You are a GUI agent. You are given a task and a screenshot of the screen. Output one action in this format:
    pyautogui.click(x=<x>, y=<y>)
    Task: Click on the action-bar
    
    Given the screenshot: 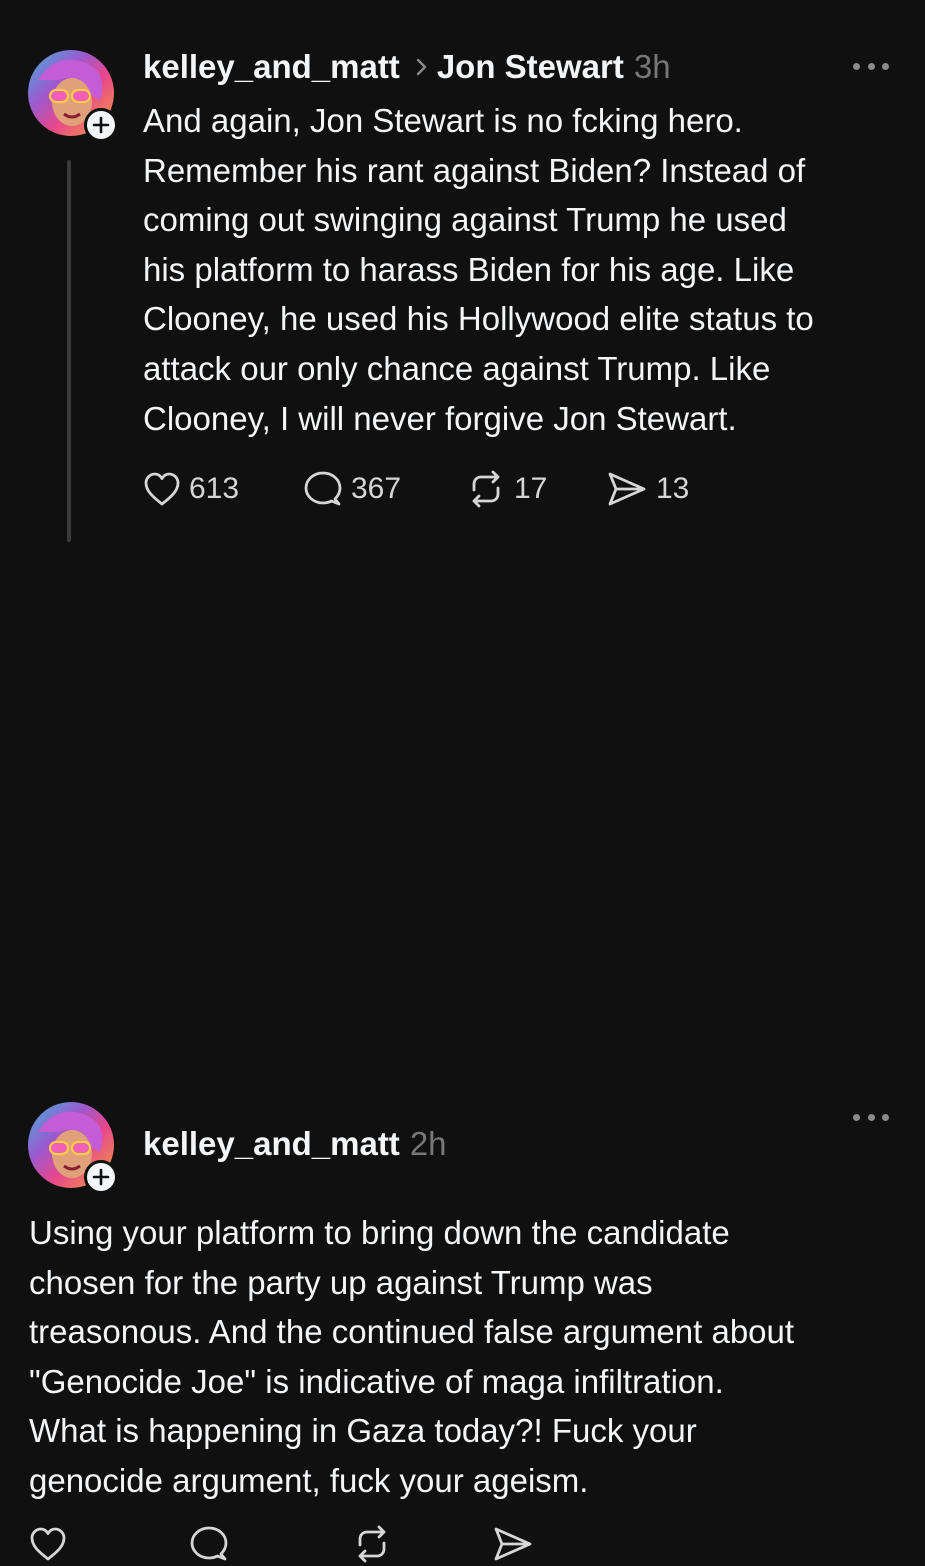 What is the action you would take?
    pyautogui.click(x=320, y=1544)
    